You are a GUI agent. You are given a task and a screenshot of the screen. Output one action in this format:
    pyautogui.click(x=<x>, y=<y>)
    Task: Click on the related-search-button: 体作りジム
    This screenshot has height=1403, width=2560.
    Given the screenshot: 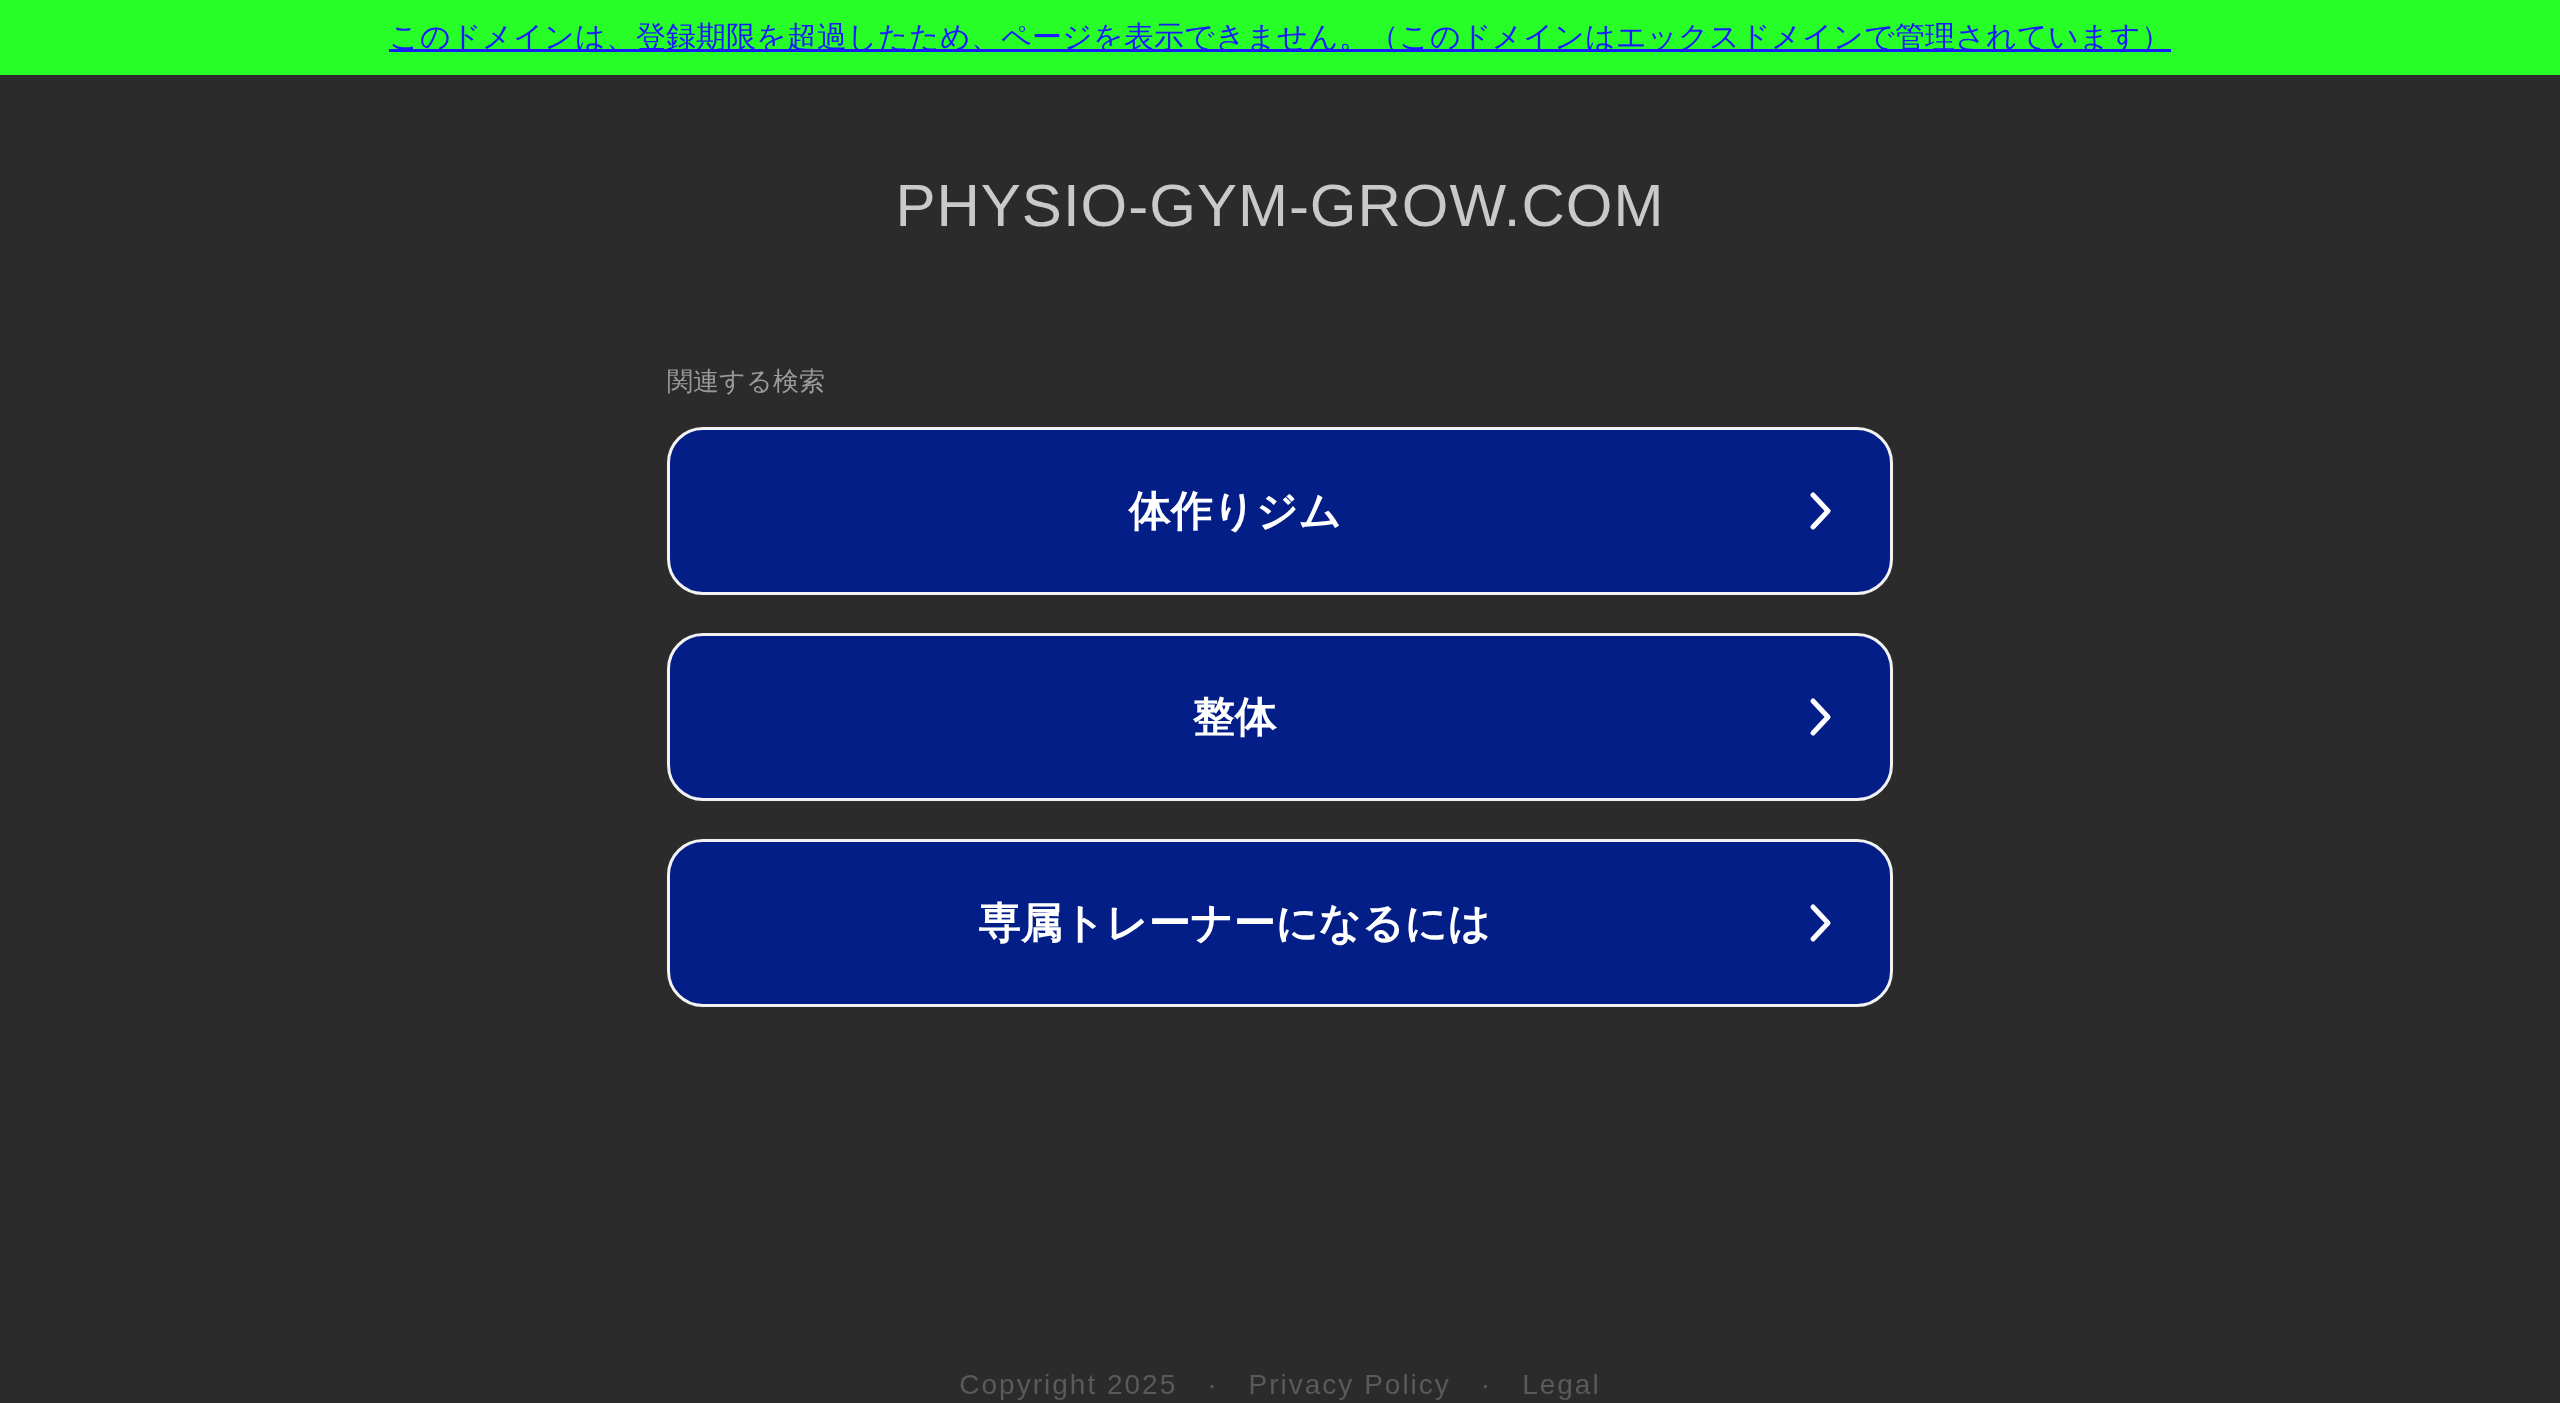 What is the action you would take?
    pyautogui.click(x=1280, y=511)
    